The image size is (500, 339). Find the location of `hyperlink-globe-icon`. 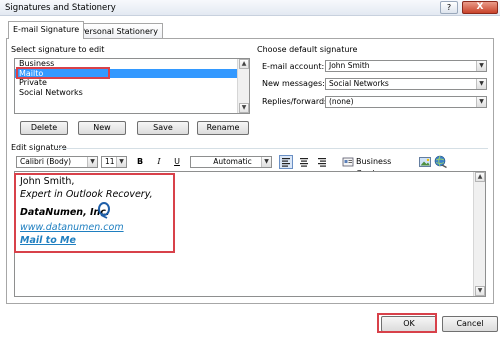

hyperlink-globe-icon is located at coordinates (440, 162).